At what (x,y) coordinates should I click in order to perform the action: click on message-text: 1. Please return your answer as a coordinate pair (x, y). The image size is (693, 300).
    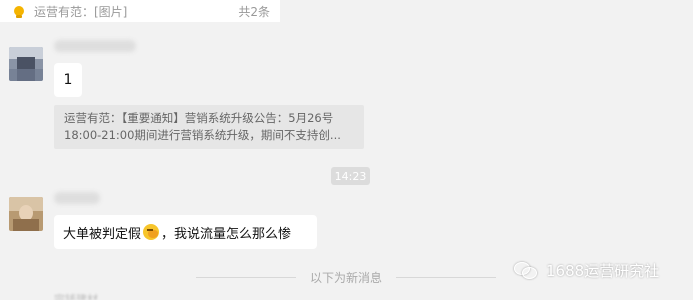
    Looking at the image, I should click on (68, 80).